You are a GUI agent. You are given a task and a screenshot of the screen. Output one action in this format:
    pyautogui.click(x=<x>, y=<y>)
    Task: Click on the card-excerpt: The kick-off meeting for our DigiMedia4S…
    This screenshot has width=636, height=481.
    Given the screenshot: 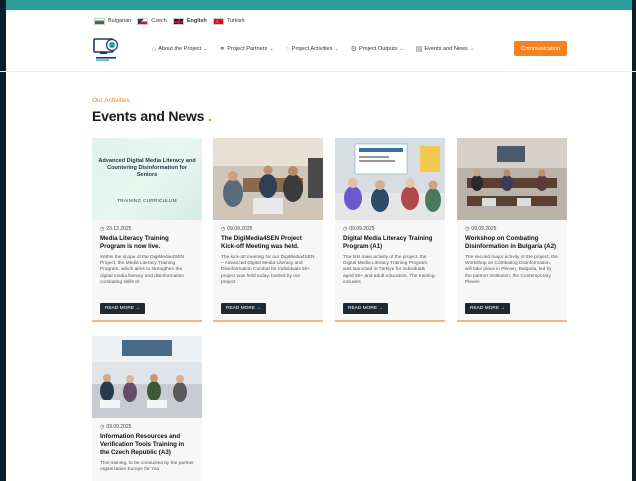 What is the action you would take?
    pyautogui.click(x=268, y=270)
    